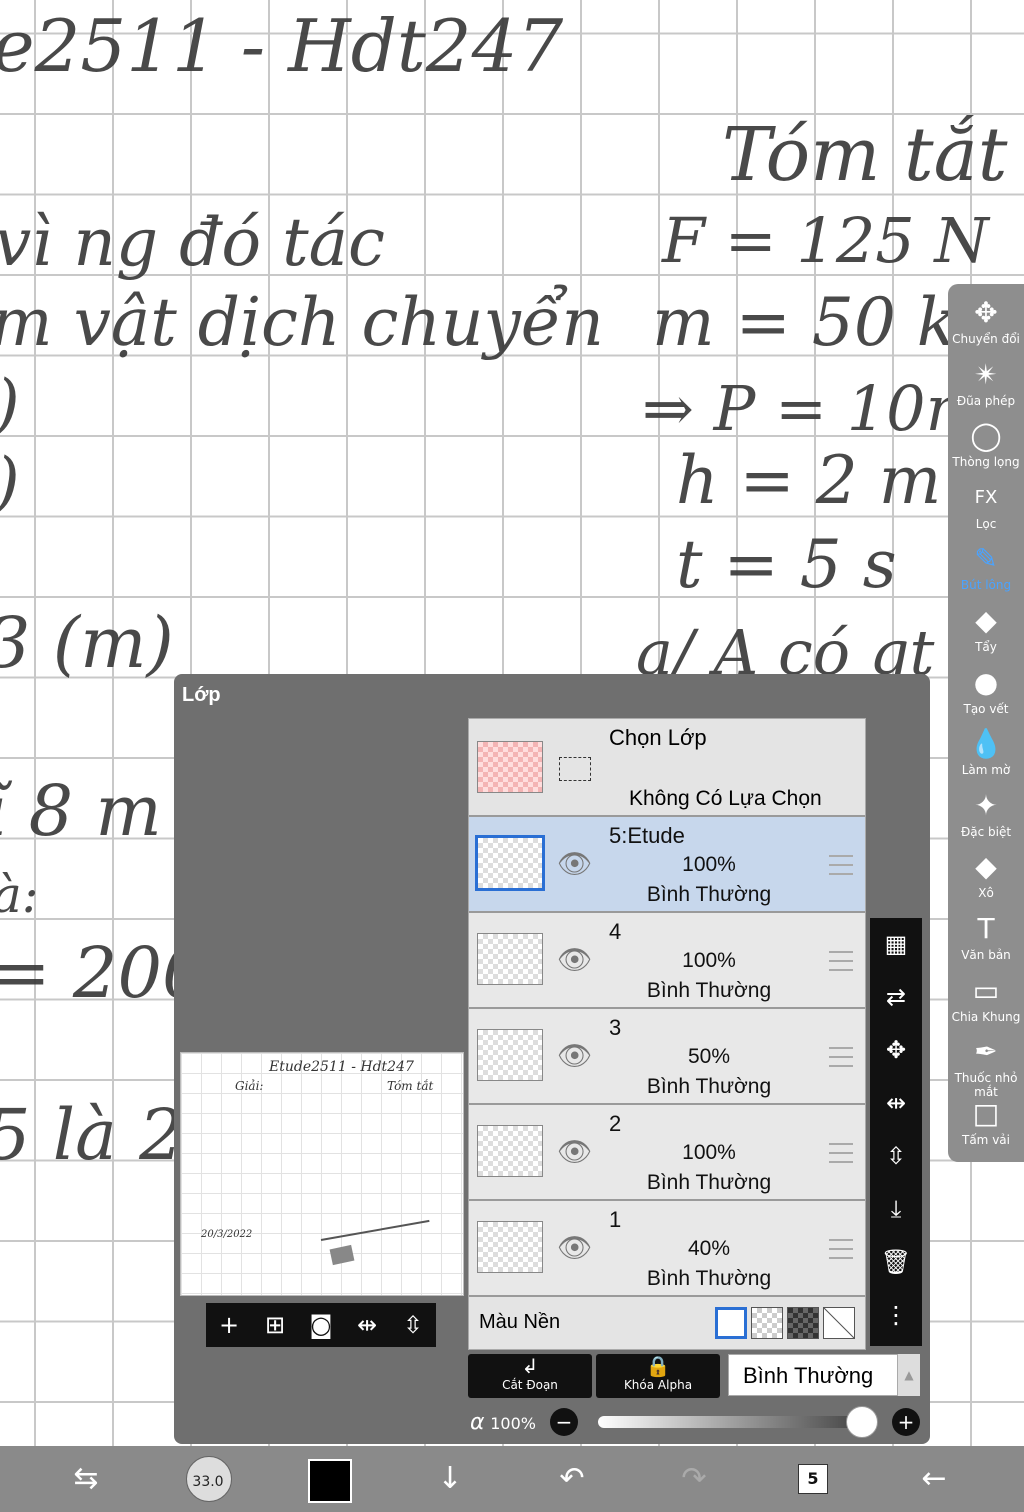 The width and height of the screenshot is (1024, 1512). I want to click on bg-none-swatch, so click(839, 1323).